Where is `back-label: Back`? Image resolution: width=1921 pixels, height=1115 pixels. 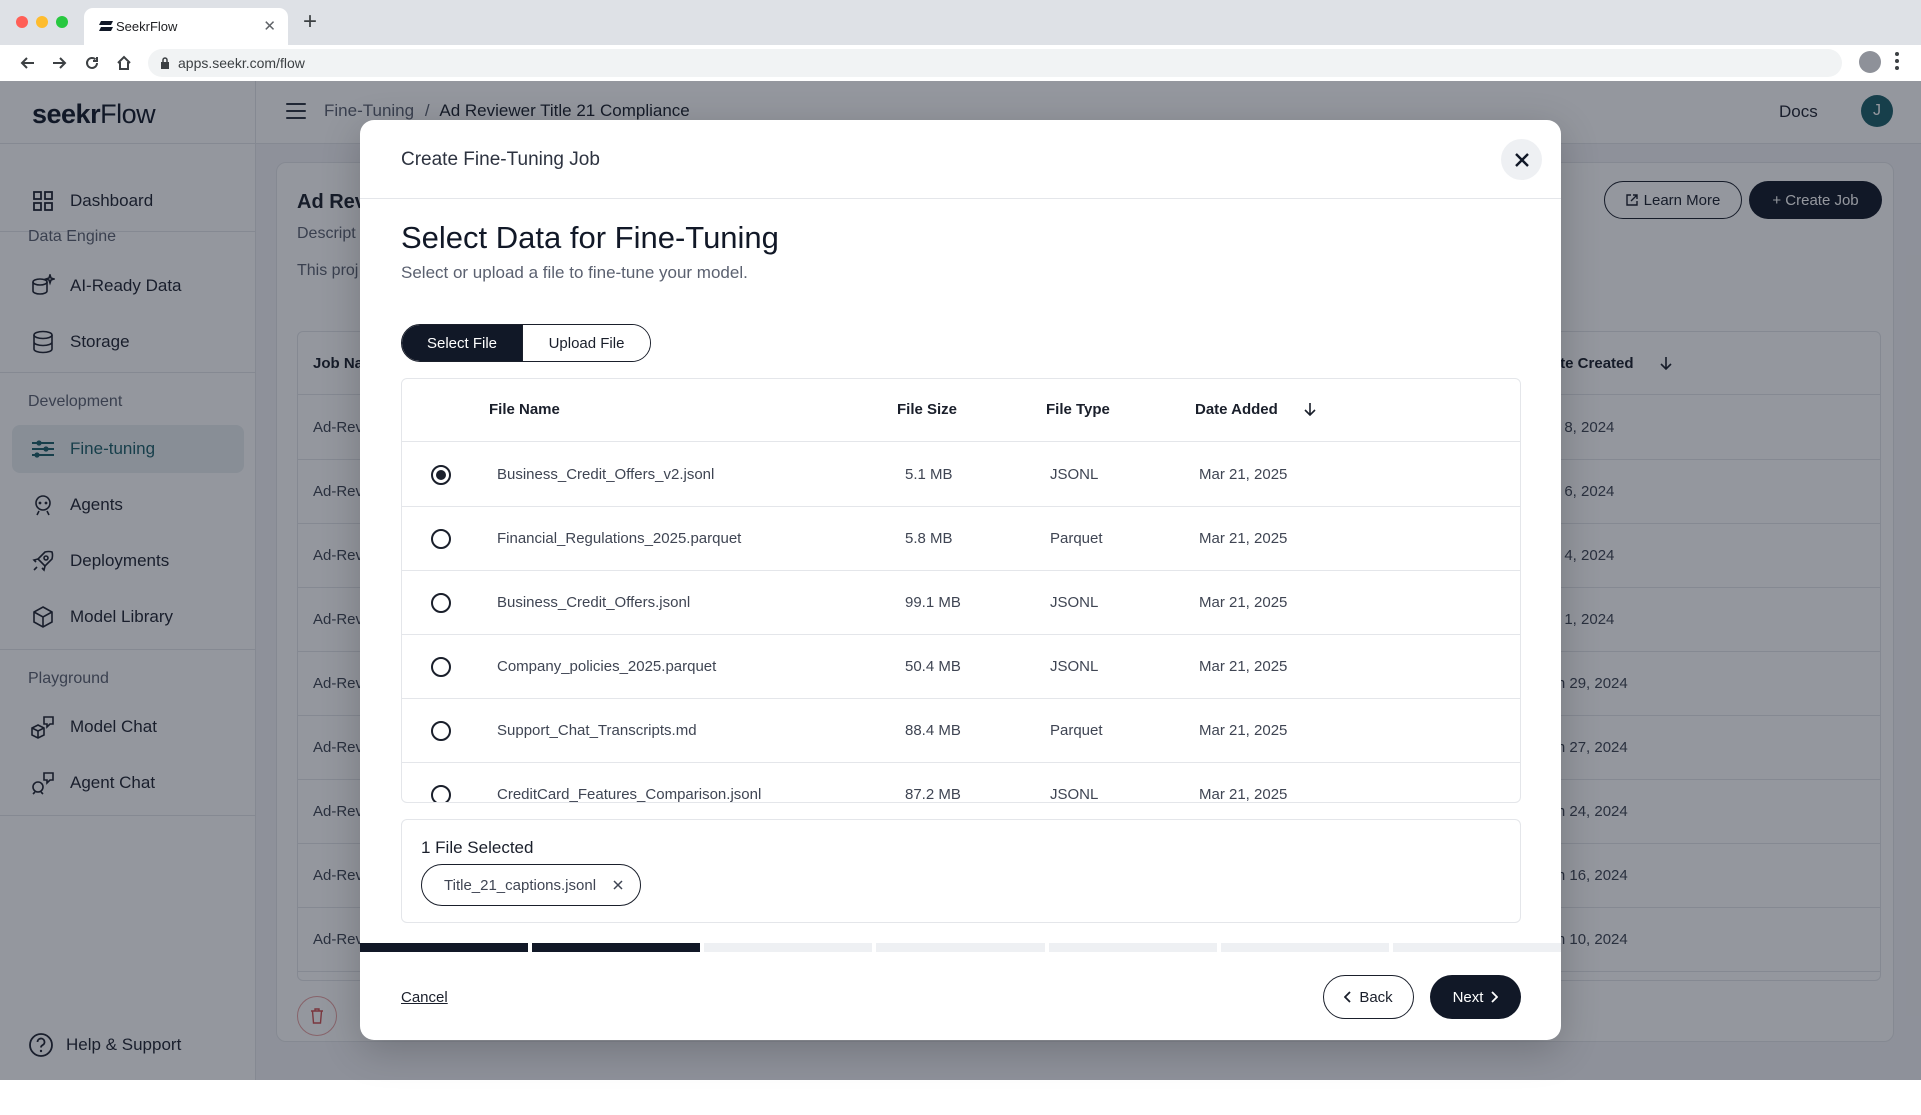
back-label: Back is located at coordinates (1376, 997).